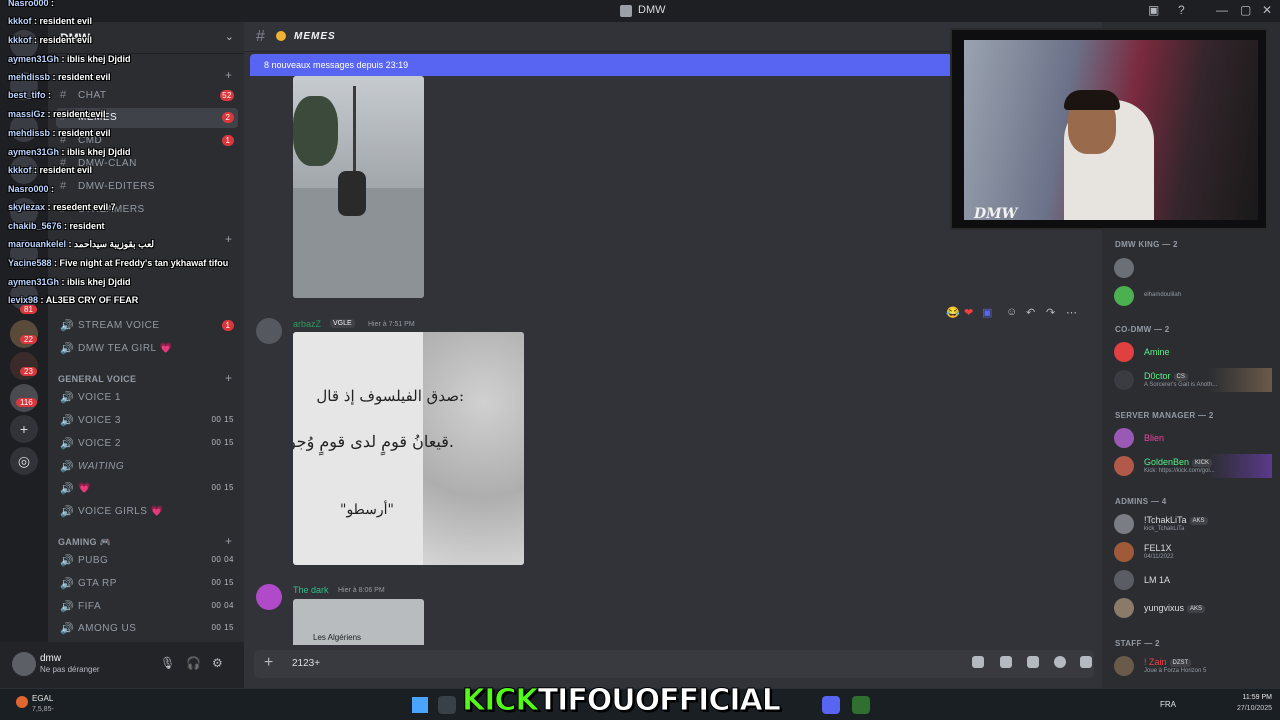 This screenshot has width=1280, height=720. What do you see at coordinates (24, 429) in the screenshot?
I see `add-server-icon: +` at bounding box center [24, 429].